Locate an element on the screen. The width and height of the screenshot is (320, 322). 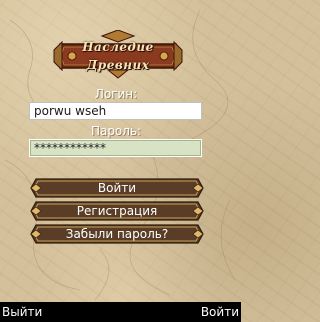
register-button: Регистрация is located at coordinates (117, 211).